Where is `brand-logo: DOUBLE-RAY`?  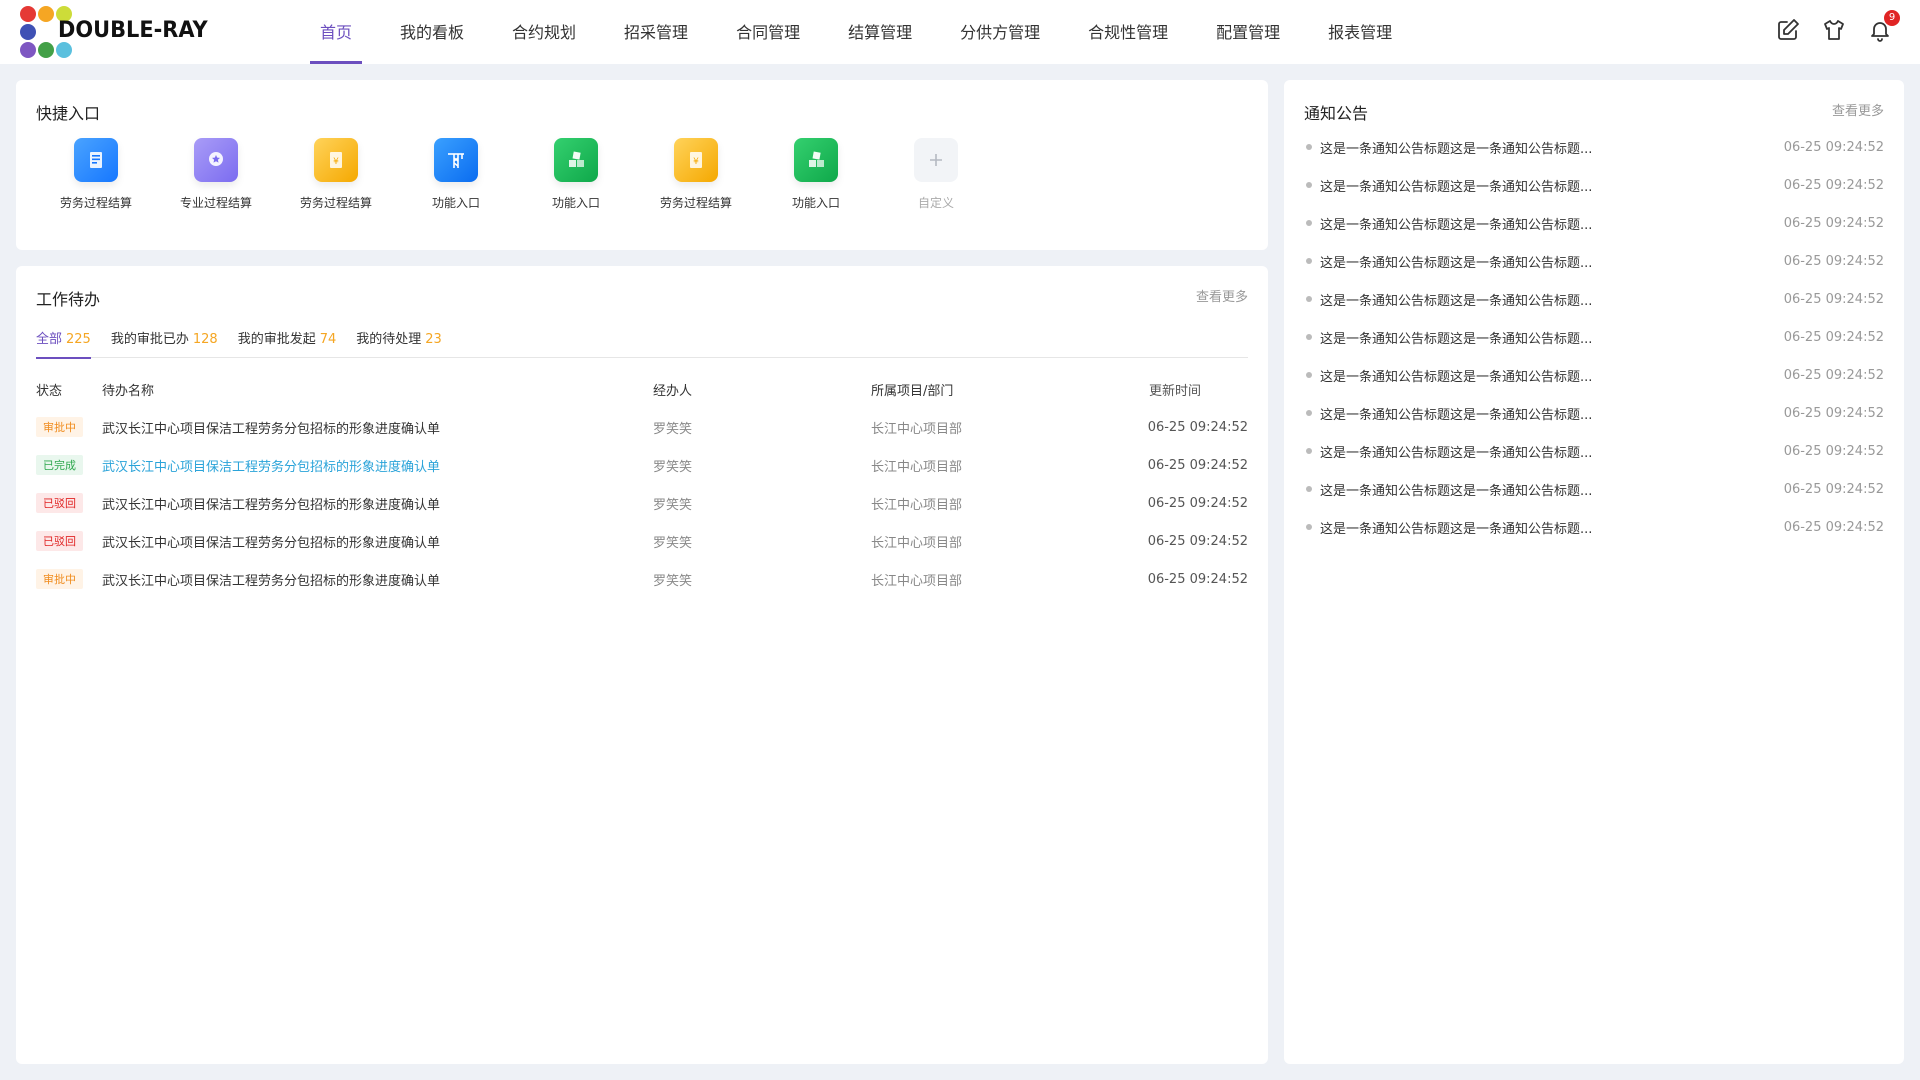 brand-logo: DOUBLE-RAY is located at coordinates (118, 32).